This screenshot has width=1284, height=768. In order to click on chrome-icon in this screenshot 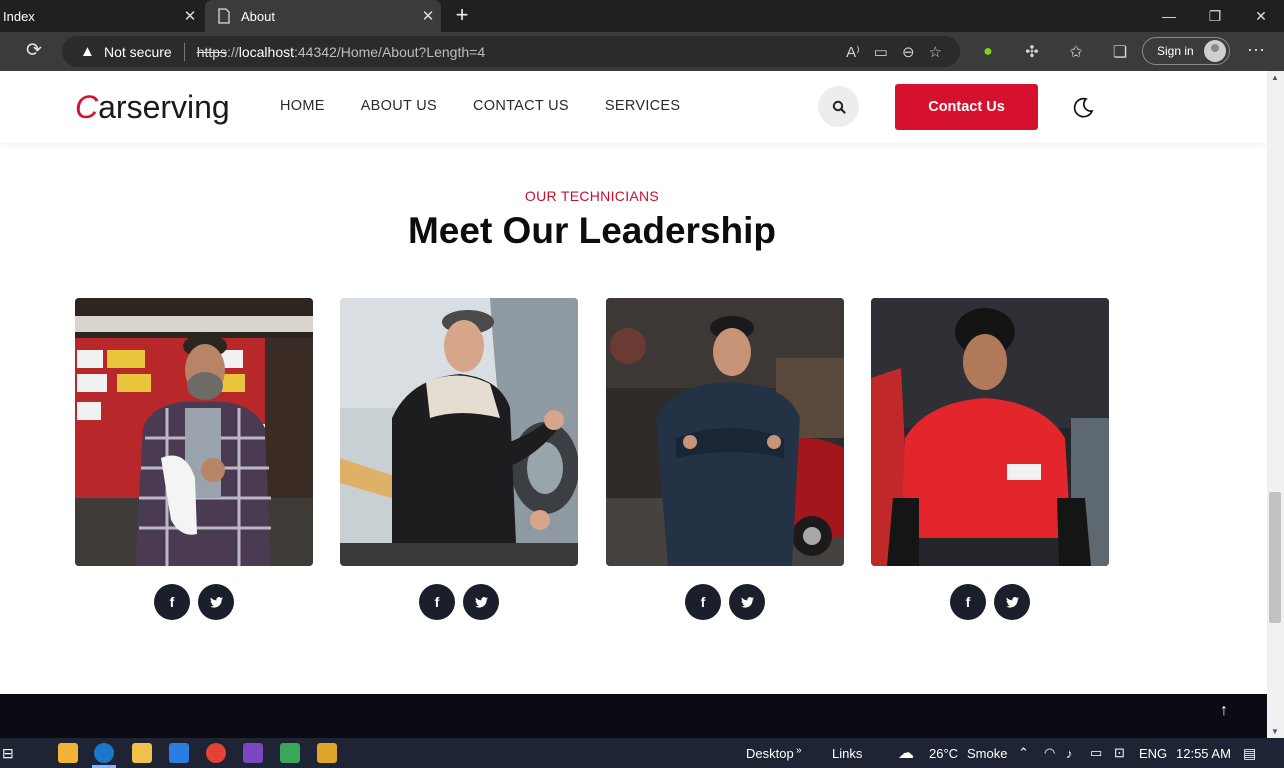, I will do `click(216, 753)`.